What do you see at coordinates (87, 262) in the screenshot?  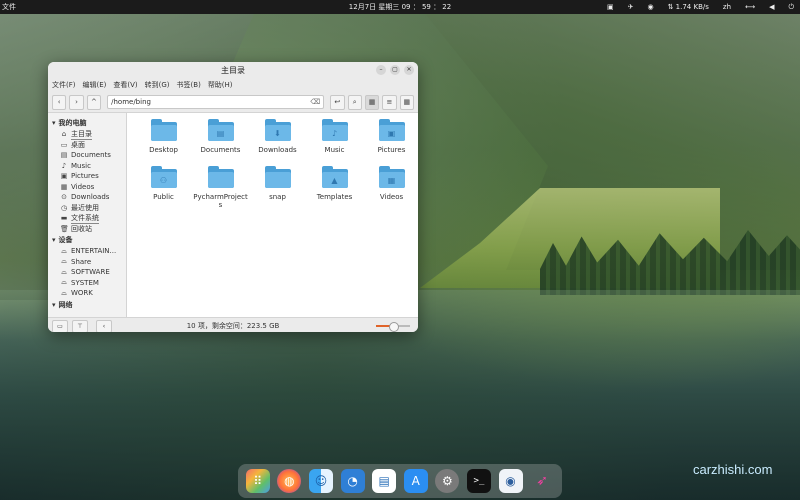 I see `sidebar-device-1: ⌓ Share` at bounding box center [87, 262].